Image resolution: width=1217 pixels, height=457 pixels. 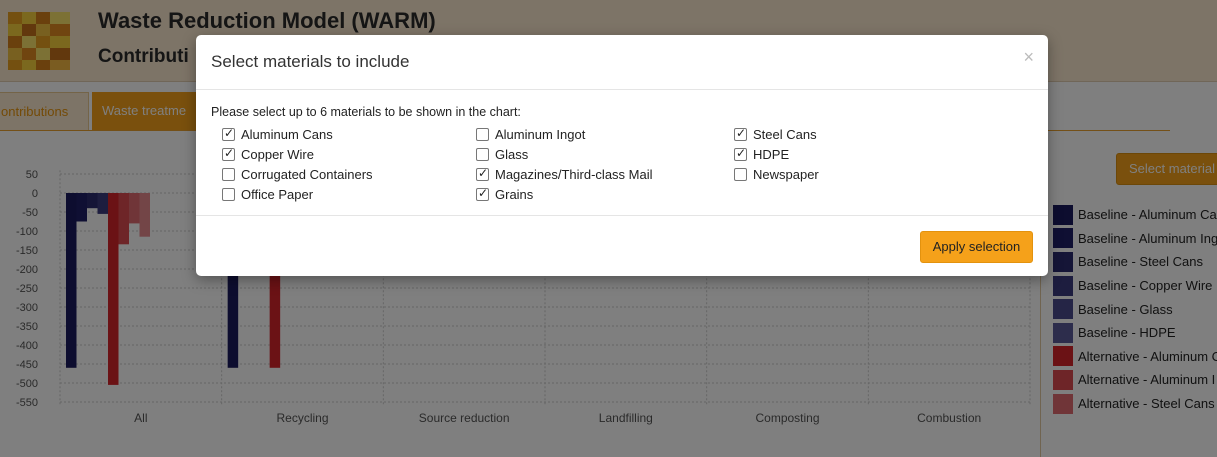 I want to click on material-checkbox-item: Newspaper, so click(x=776, y=174).